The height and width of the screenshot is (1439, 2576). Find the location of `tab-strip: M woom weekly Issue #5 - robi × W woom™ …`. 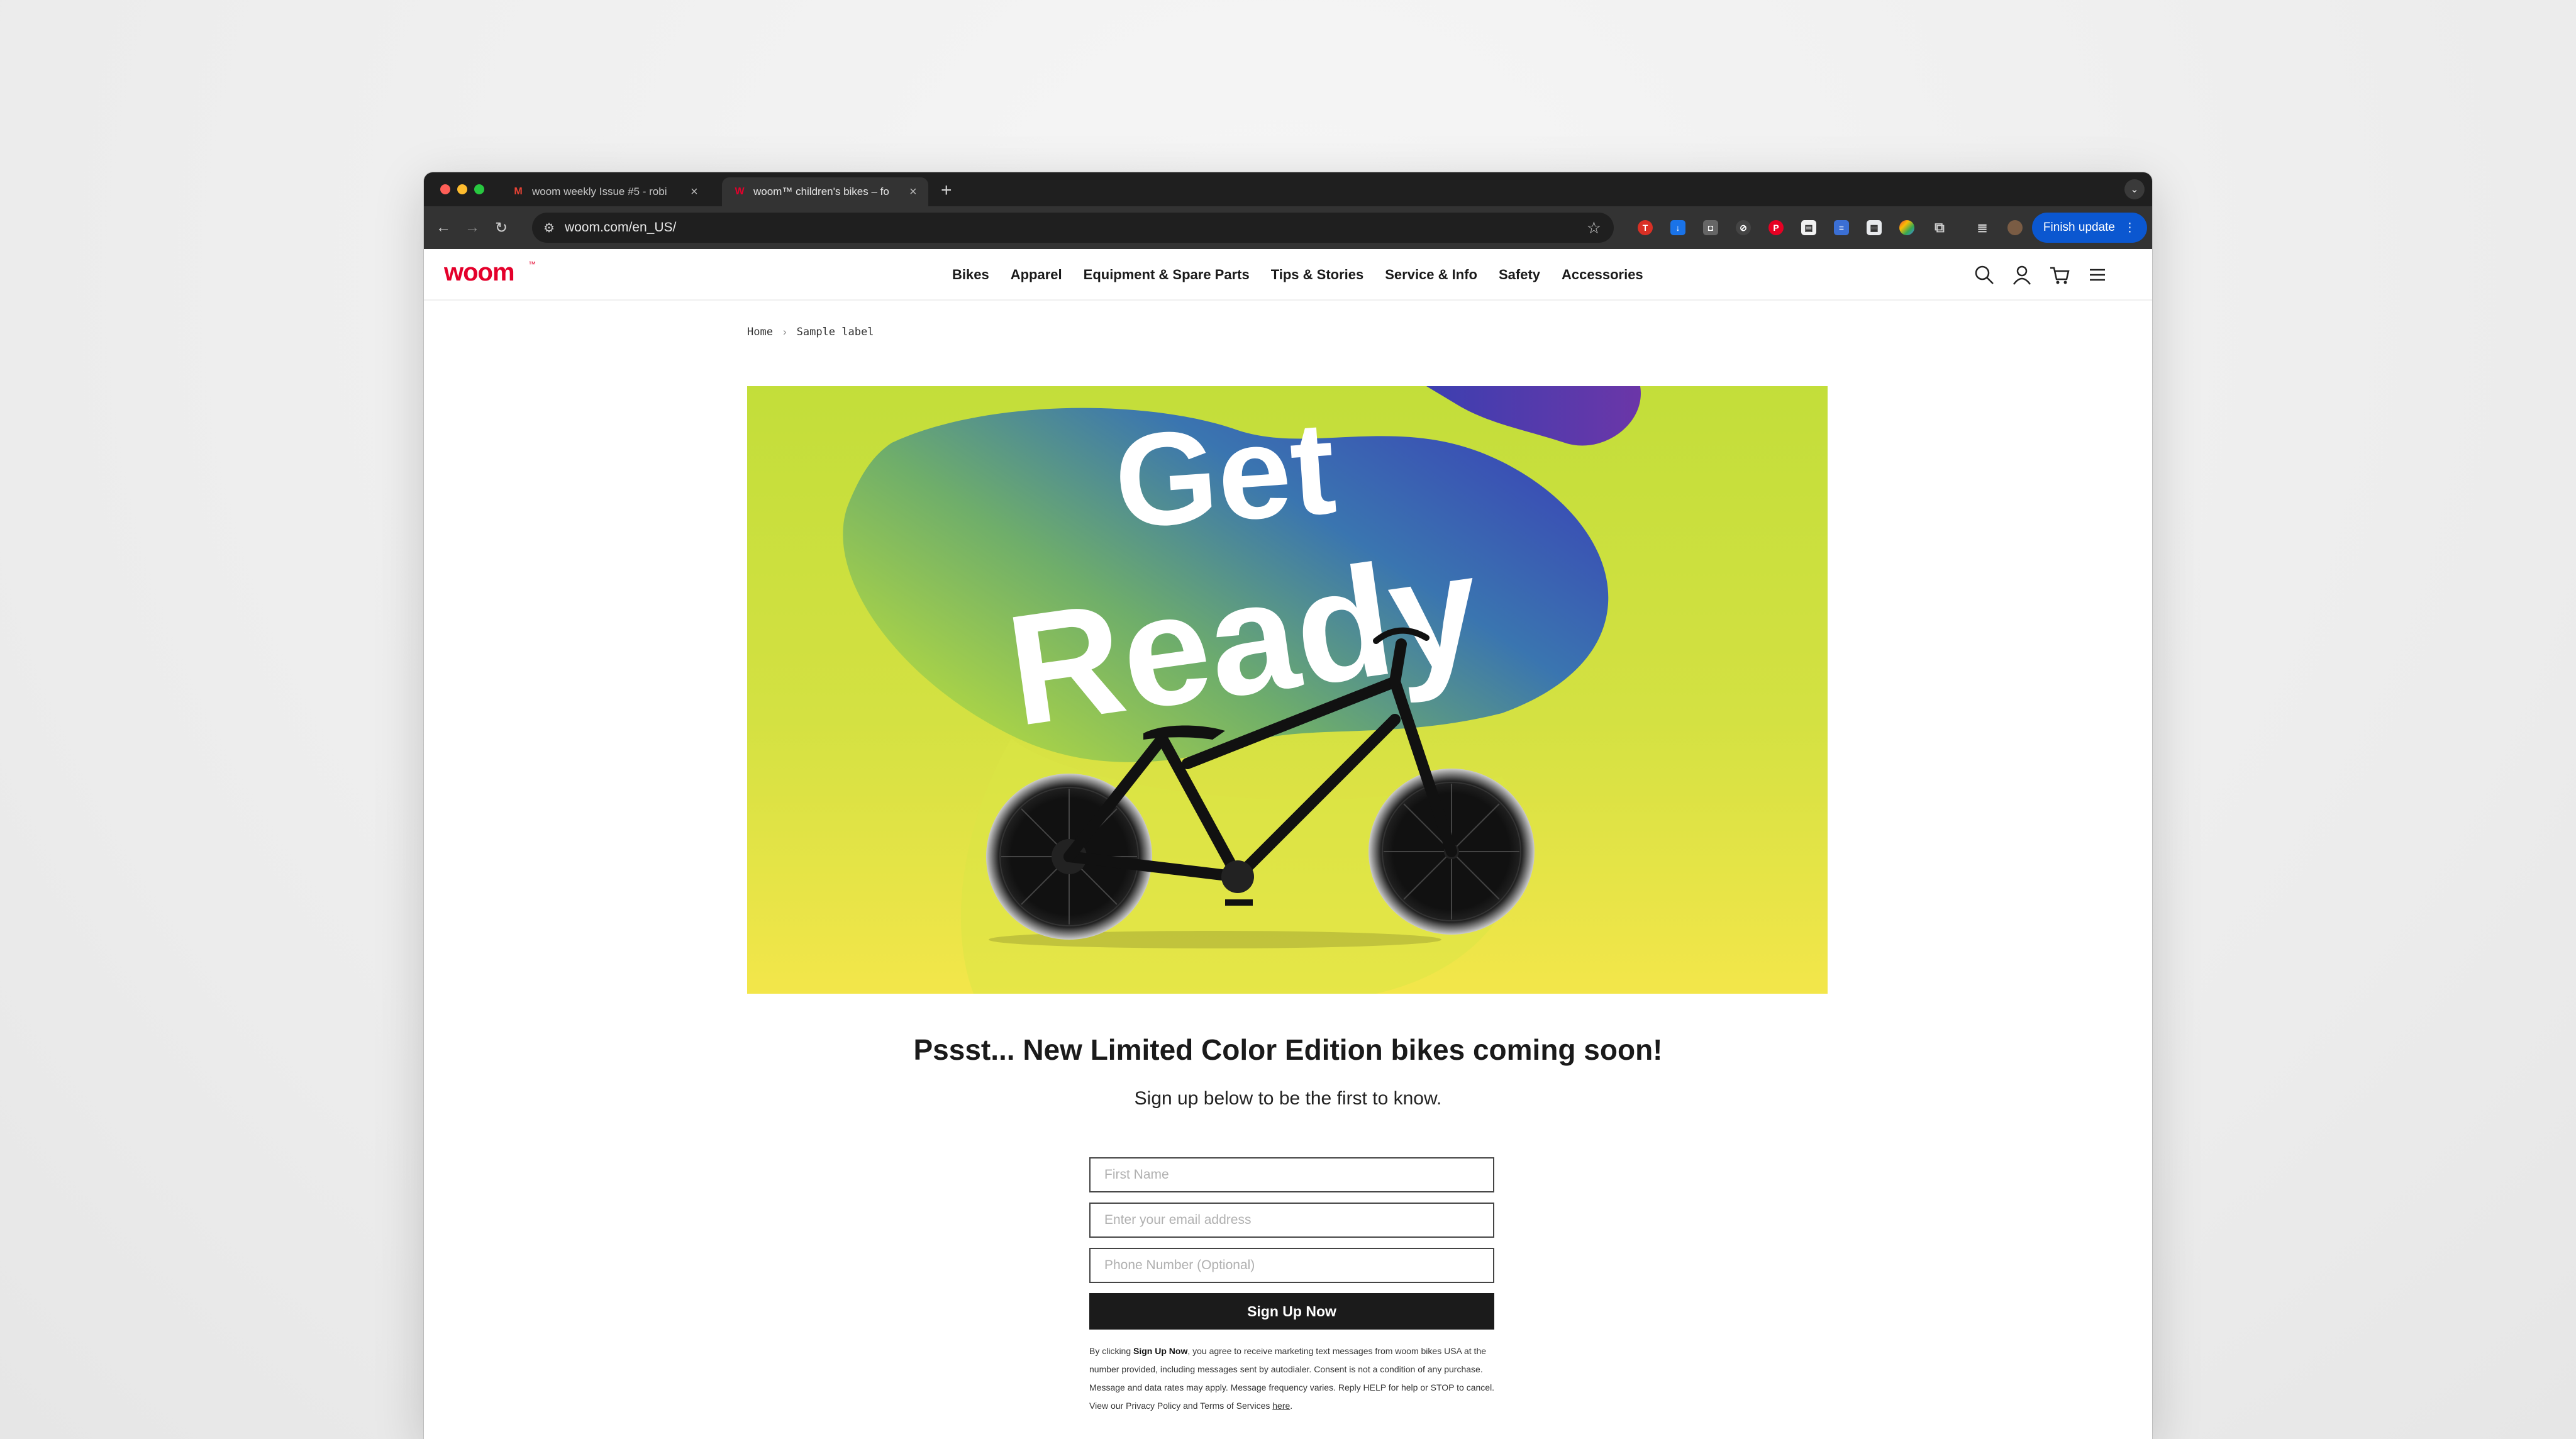

tab-strip: M woom weekly Issue #5 - robi × W woom™ … is located at coordinates (1288, 189).